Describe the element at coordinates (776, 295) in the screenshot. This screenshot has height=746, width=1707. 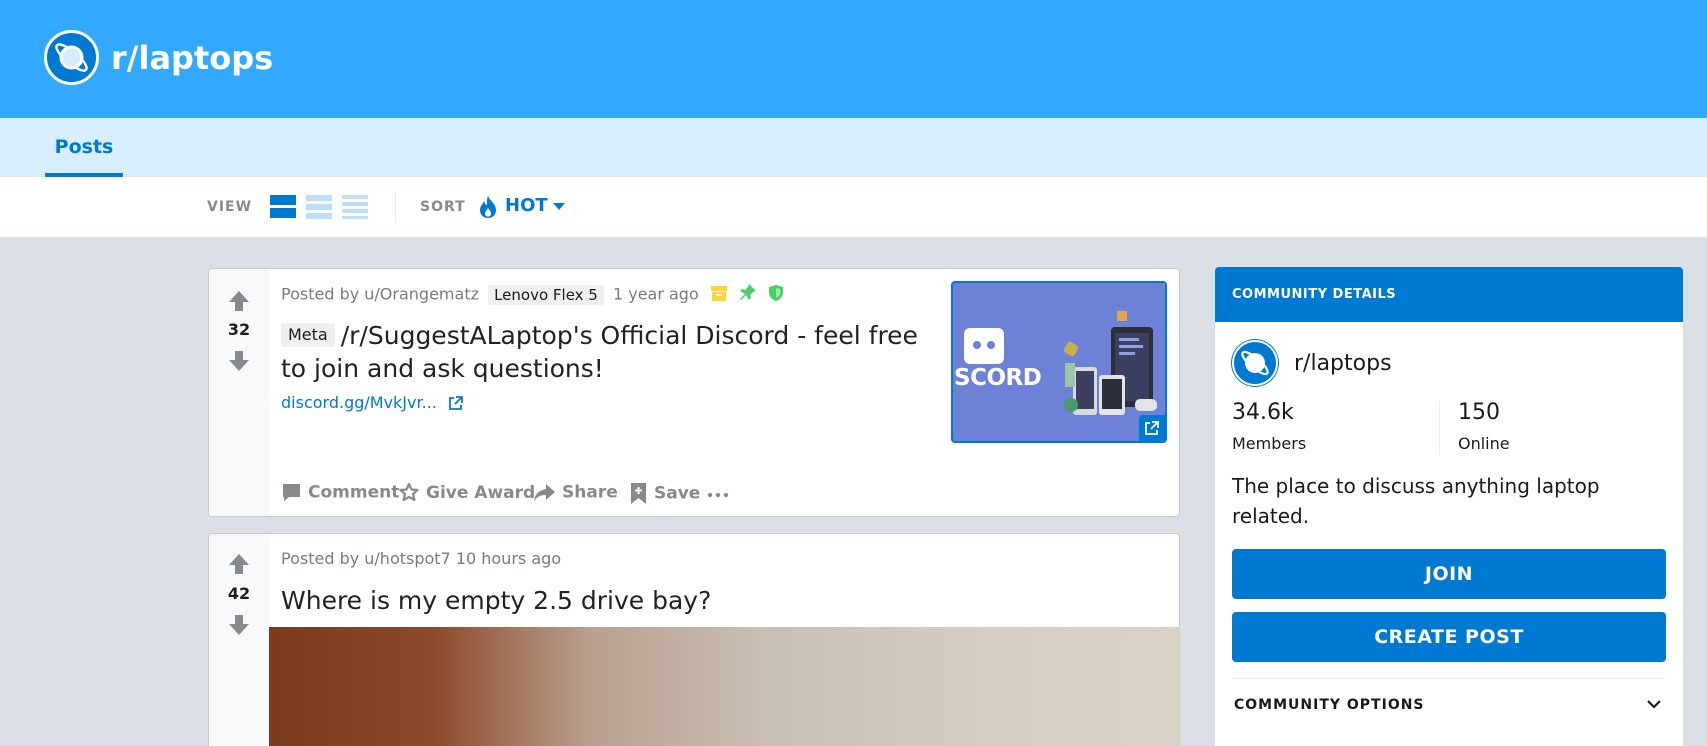
I see `shield-icon` at that location.